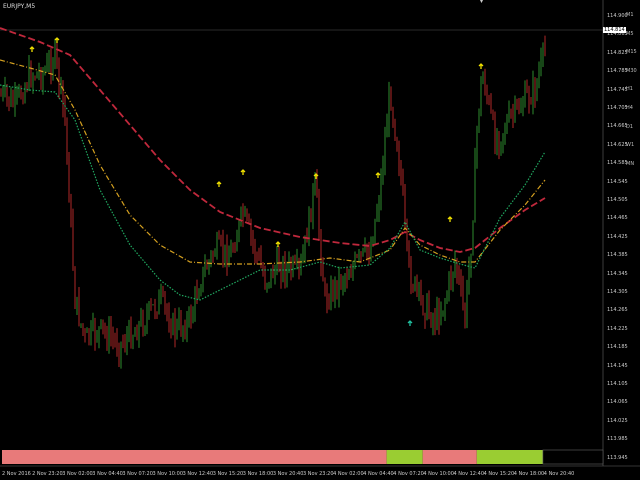 This screenshot has height=480, width=640. What do you see at coordinates (19, 6) in the screenshot?
I see `symbol-label: EURJPY,M5` at bounding box center [19, 6].